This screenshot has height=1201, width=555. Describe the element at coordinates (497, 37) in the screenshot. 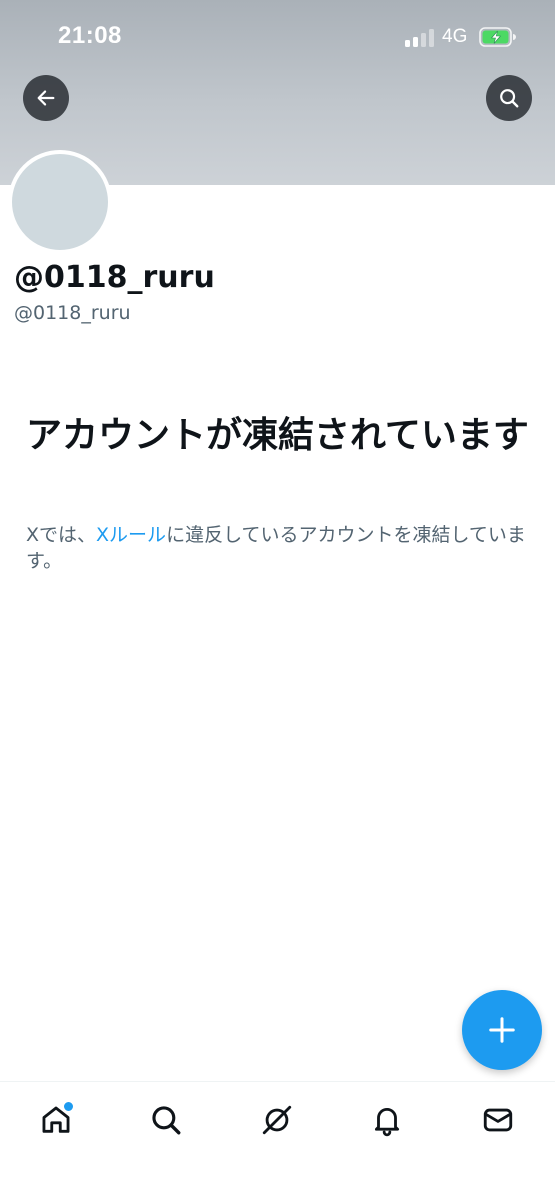

I see `battery-charging-icon` at that location.